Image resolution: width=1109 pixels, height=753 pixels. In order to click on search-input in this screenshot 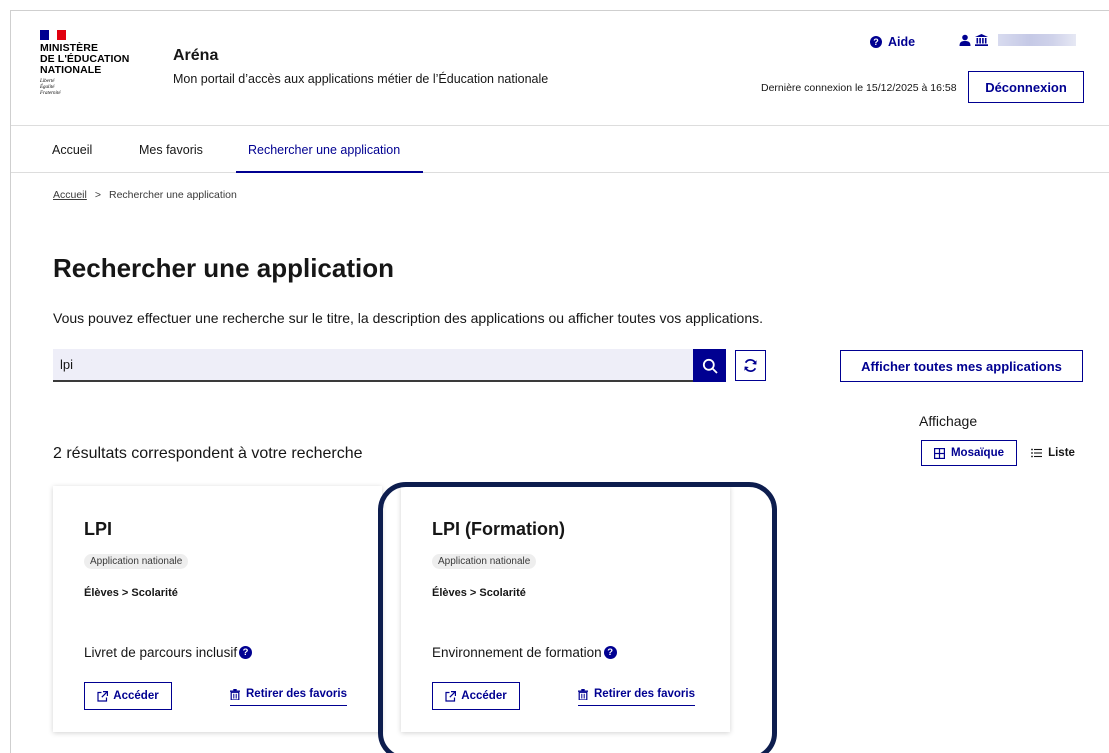, I will do `click(373, 365)`.